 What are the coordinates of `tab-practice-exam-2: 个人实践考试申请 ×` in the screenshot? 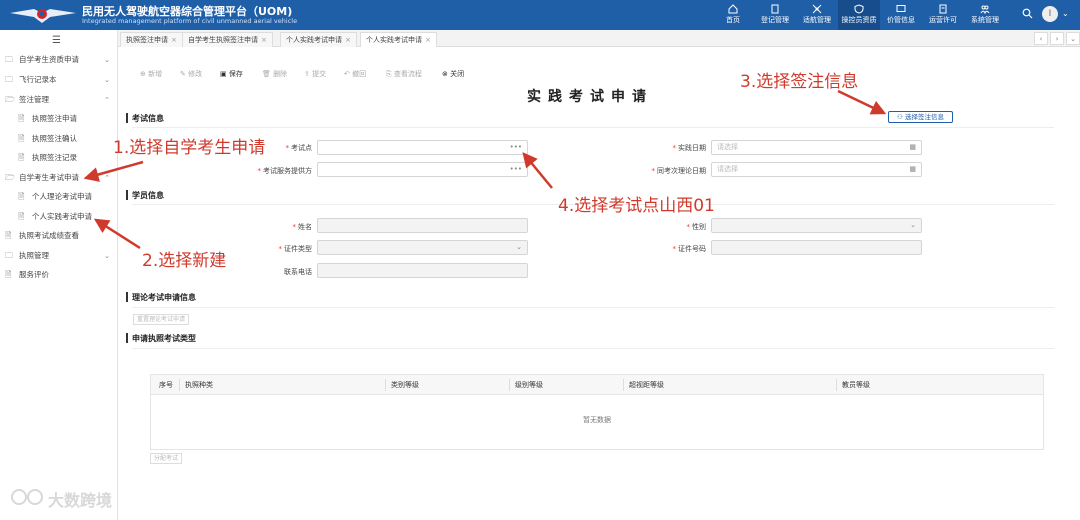 It's located at (398, 39).